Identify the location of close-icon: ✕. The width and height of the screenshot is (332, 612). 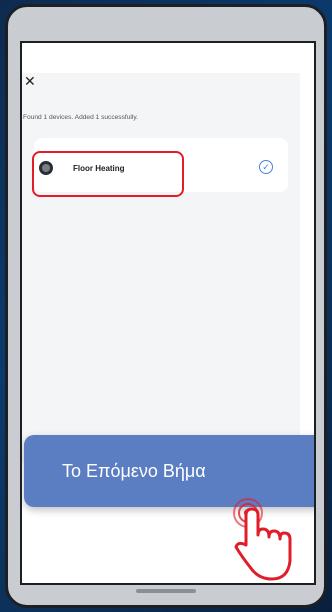
(30, 81).